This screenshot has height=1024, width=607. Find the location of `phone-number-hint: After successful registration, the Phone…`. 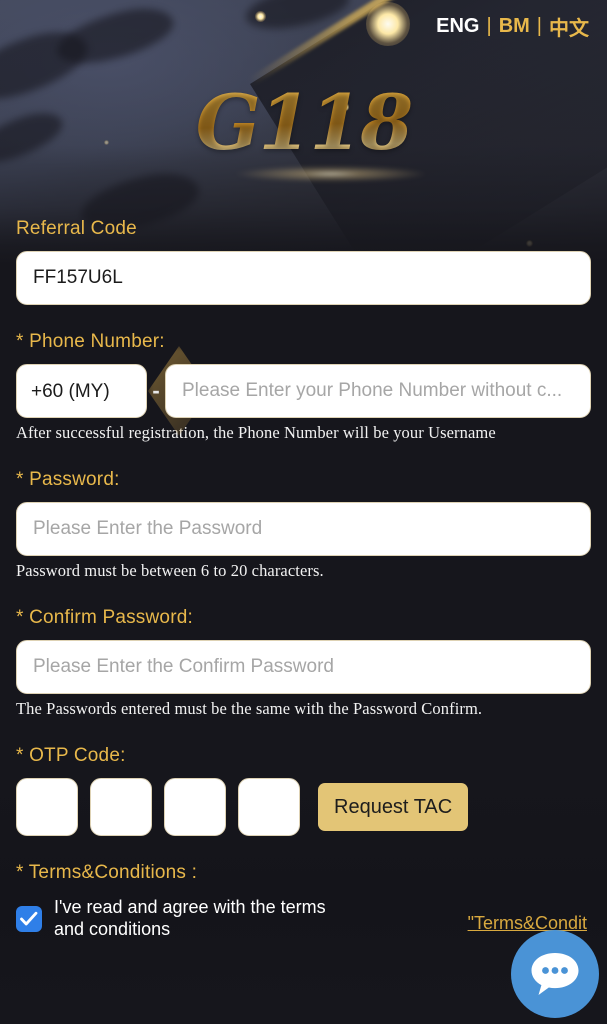

phone-number-hint: After successful registration, the Phone… is located at coordinates (256, 432).